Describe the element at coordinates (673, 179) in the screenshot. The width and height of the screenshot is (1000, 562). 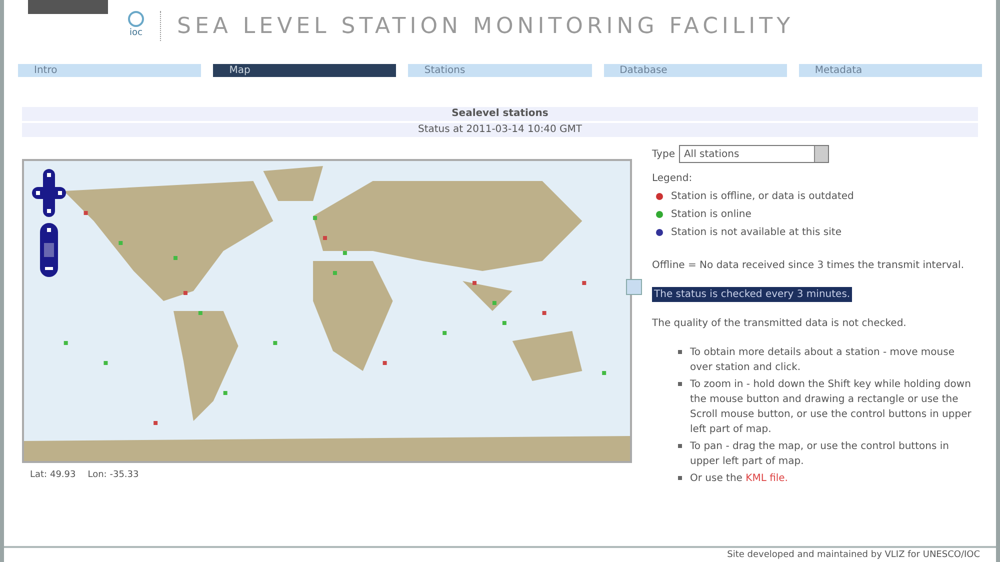
I see `legend-title: Legend:` at that location.